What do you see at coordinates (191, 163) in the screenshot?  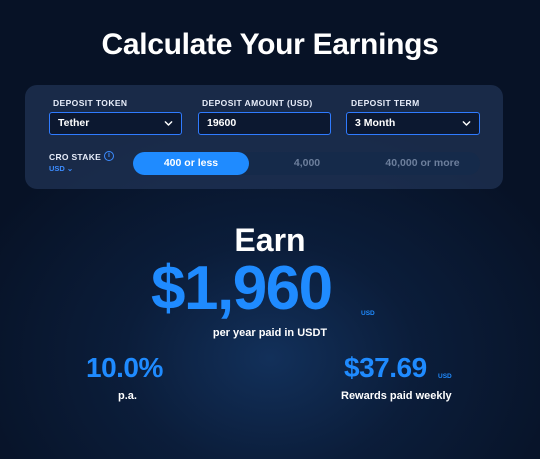 I see `stake-option-400-or-less: 400 or less` at bounding box center [191, 163].